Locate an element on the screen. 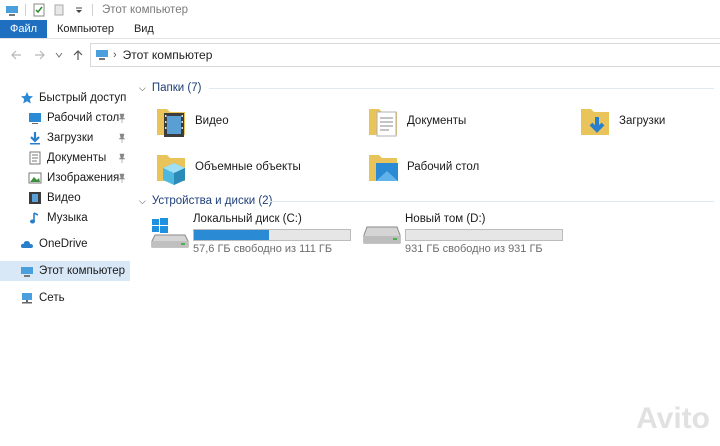 The width and height of the screenshot is (720, 446). tab-computer: Компьютер is located at coordinates (85, 29).